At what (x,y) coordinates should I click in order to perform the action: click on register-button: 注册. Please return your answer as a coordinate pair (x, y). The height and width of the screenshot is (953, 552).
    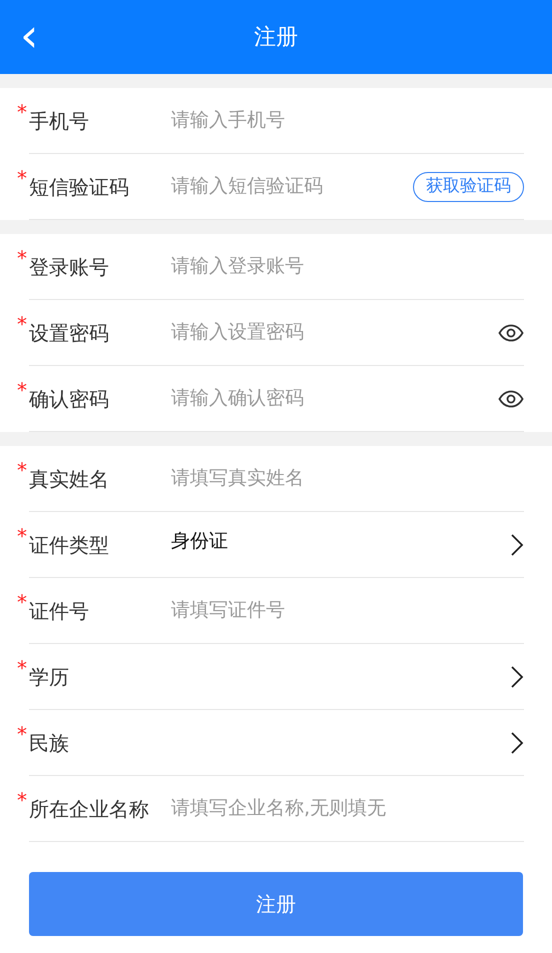
    Looking at the image, I should click on (276, 904).